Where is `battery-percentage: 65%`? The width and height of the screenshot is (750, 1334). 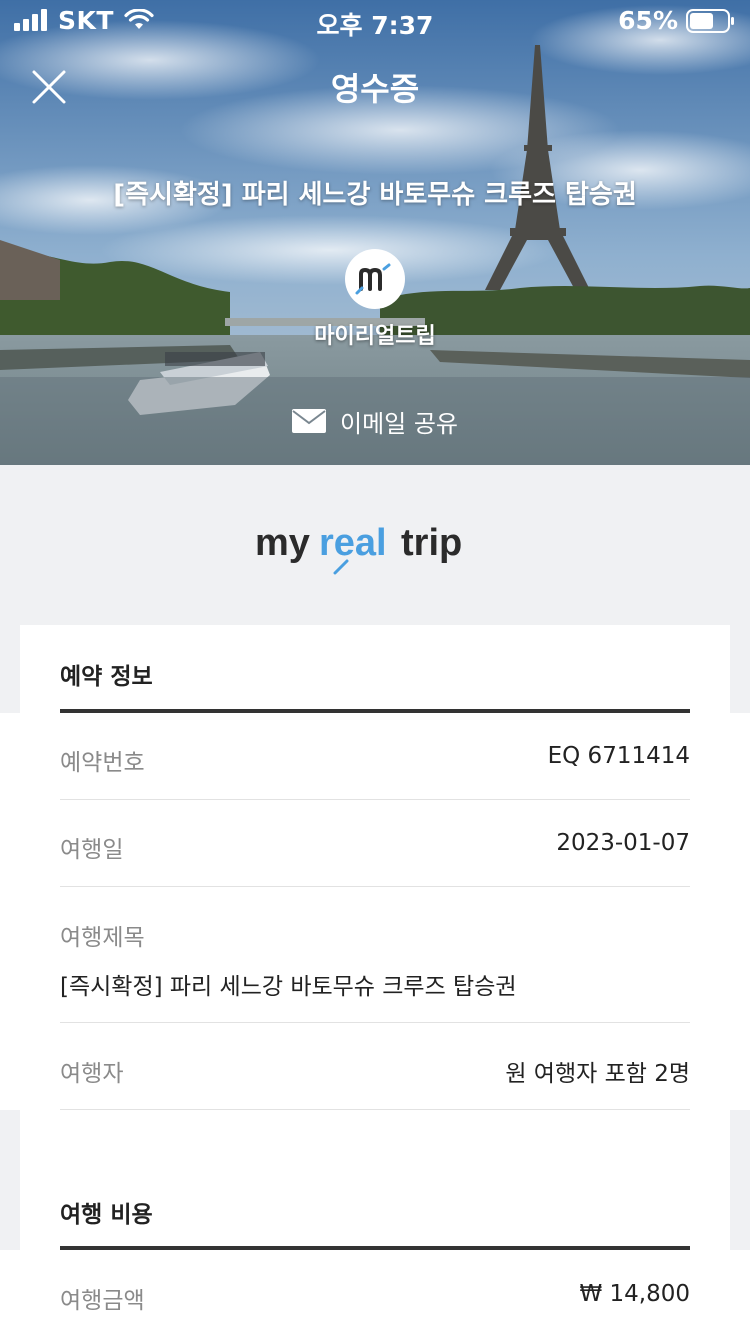 battery-percentage: 65% is located at coordinates (648, 20).